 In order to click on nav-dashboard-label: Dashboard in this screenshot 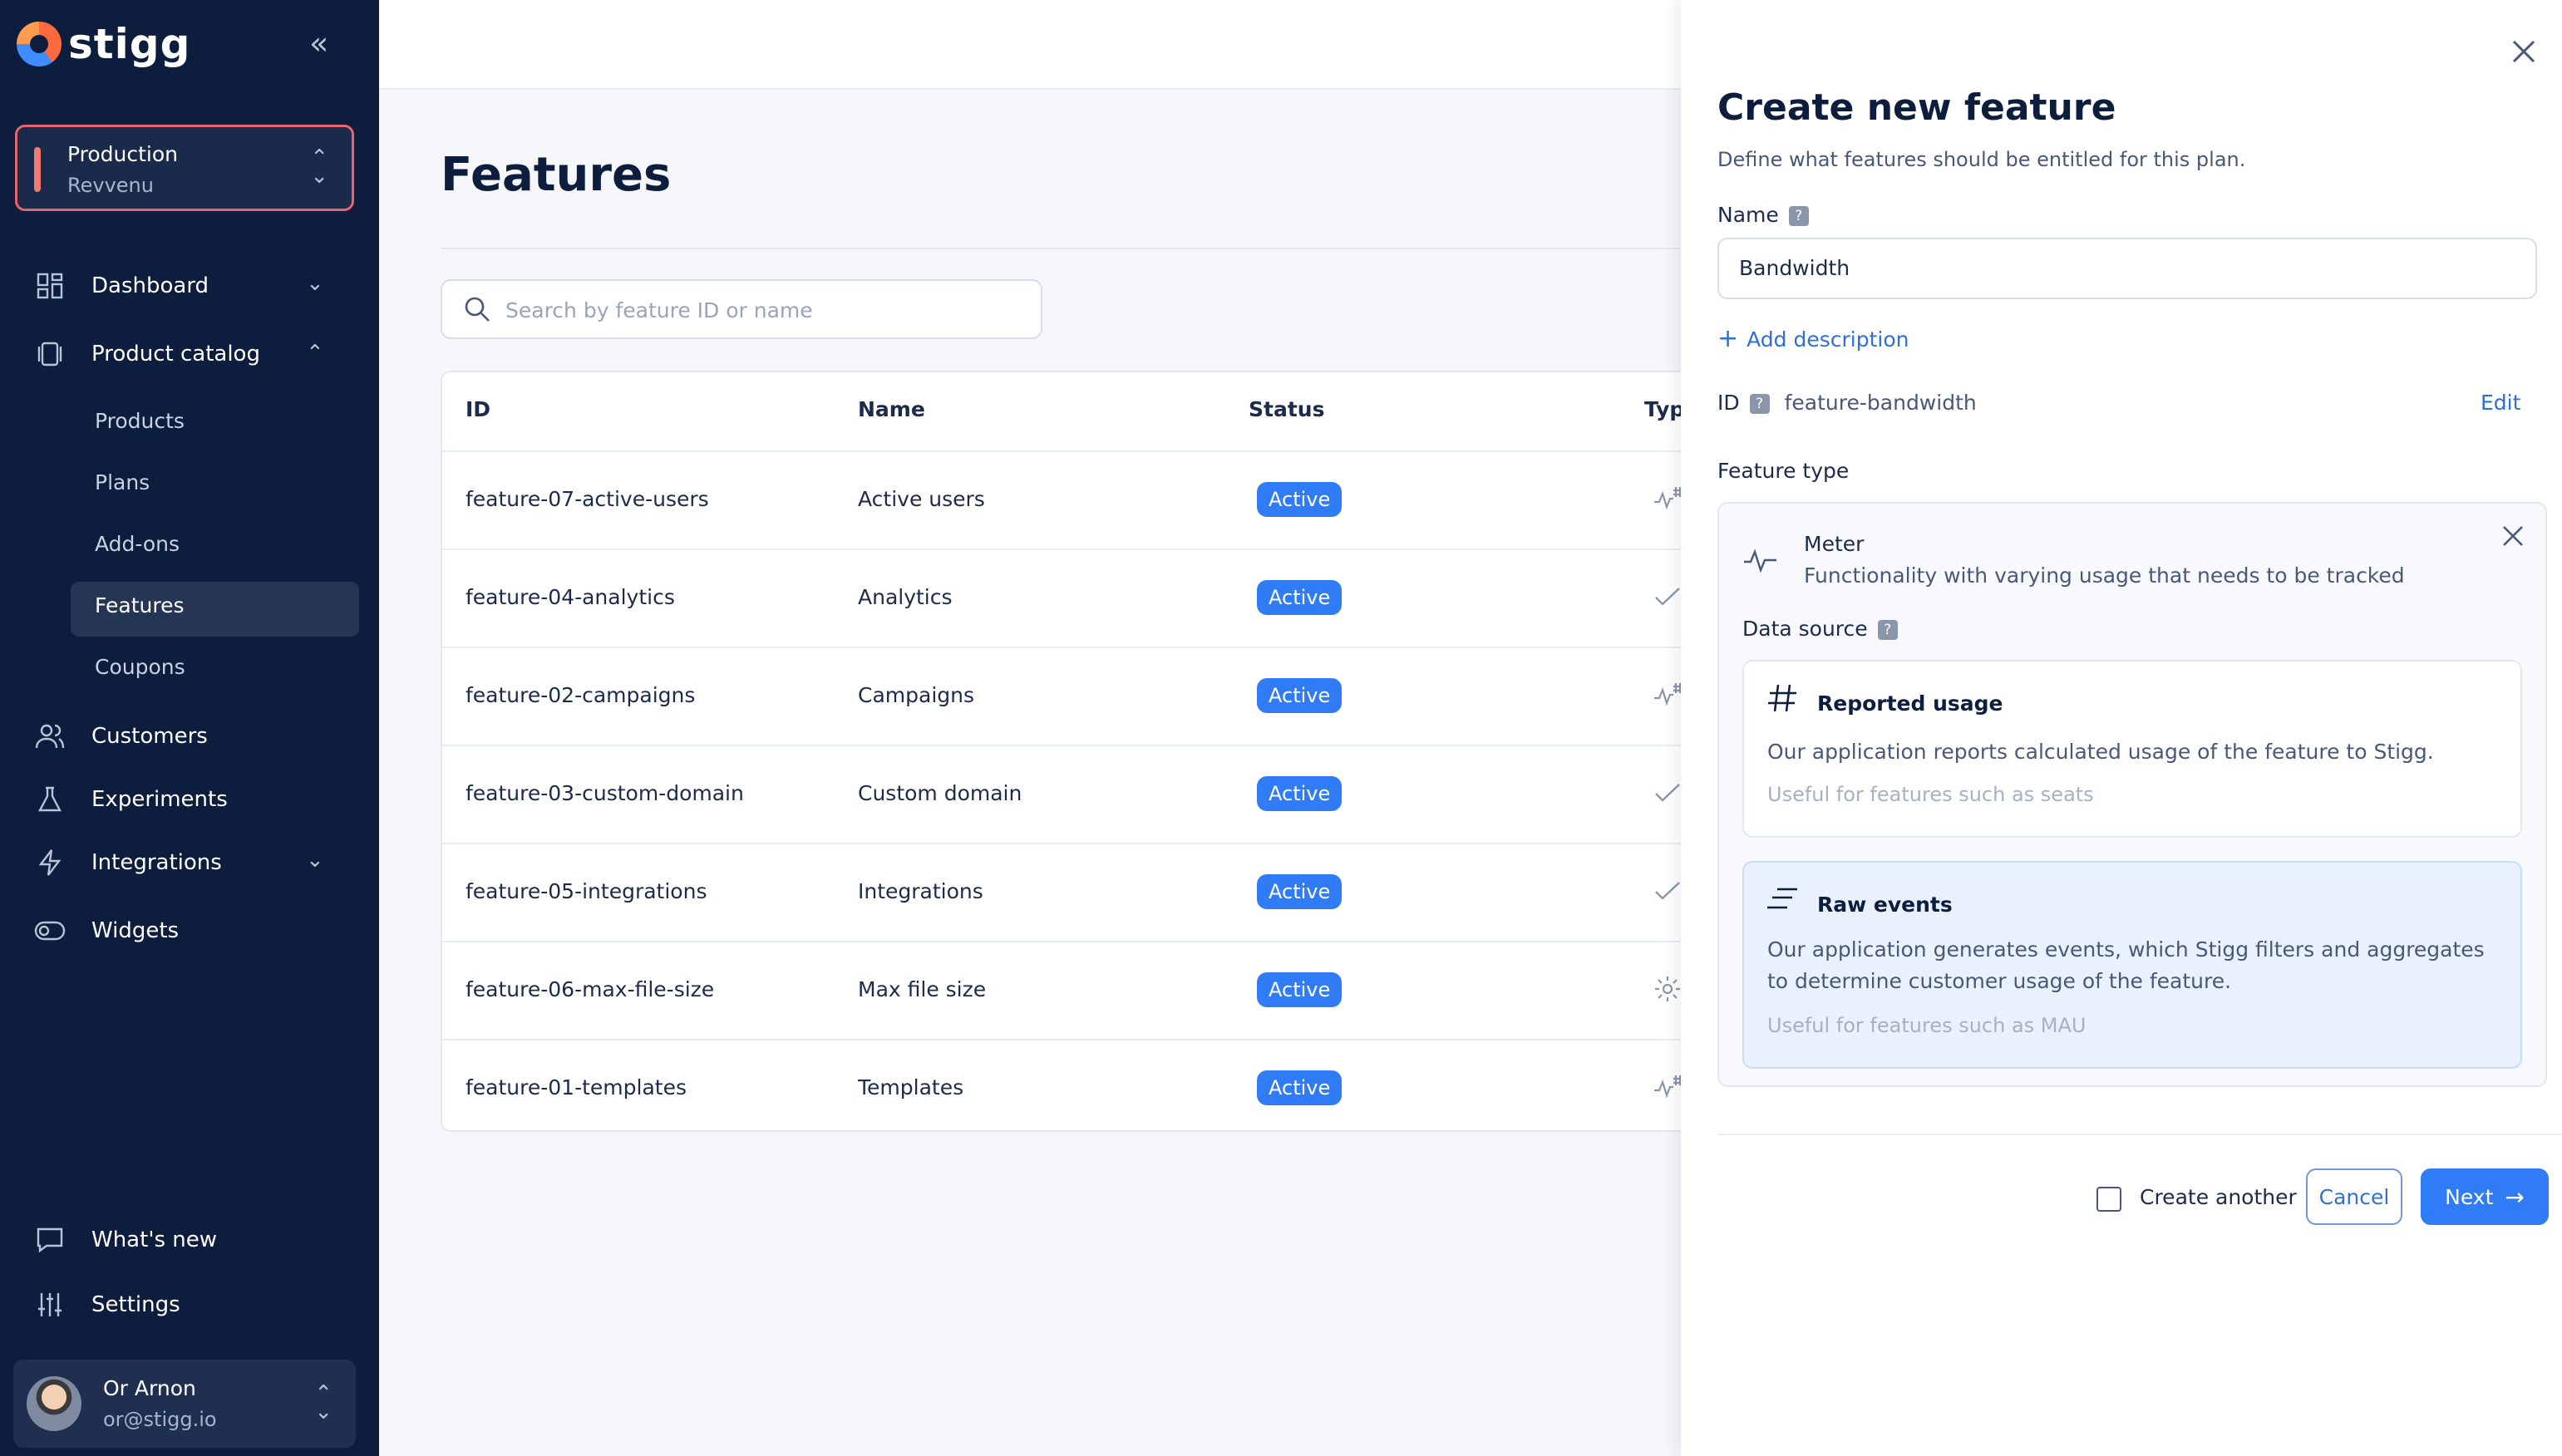, I will do `click(150, 285)`.